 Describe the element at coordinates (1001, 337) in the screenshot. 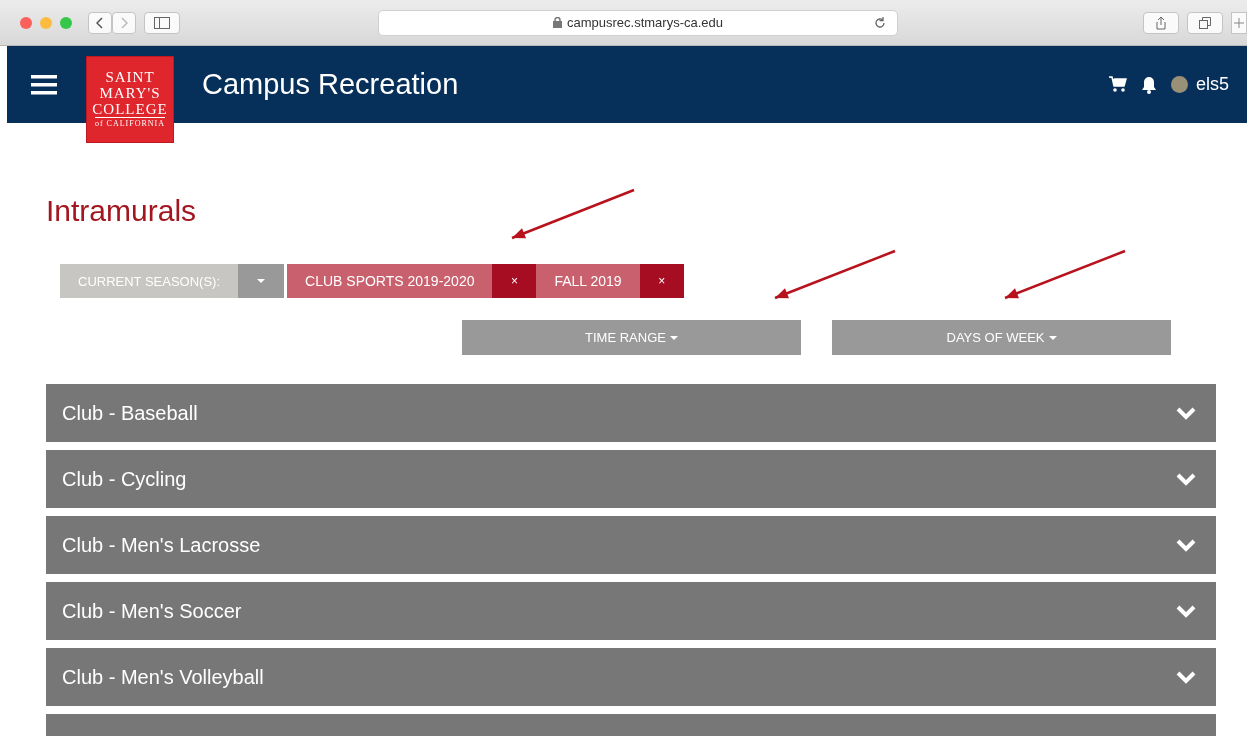

I see `filter-dropdown: DAYS OF WEEK` at that location.